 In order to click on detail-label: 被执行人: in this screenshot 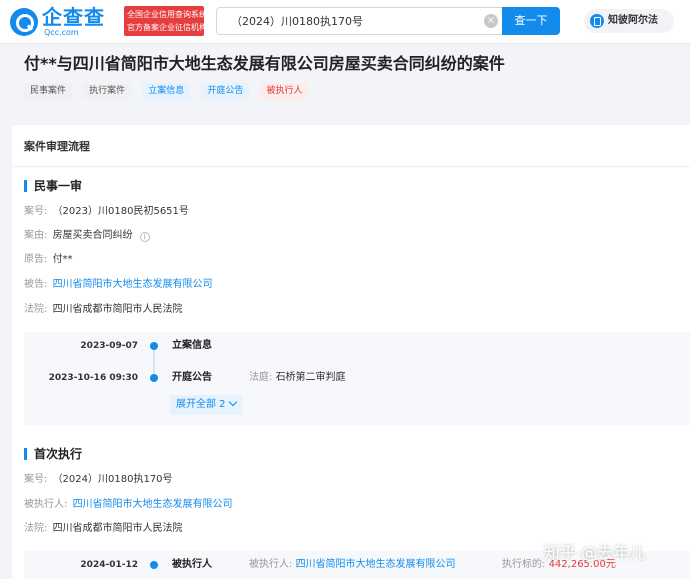, I will do `click(271, 564)`.